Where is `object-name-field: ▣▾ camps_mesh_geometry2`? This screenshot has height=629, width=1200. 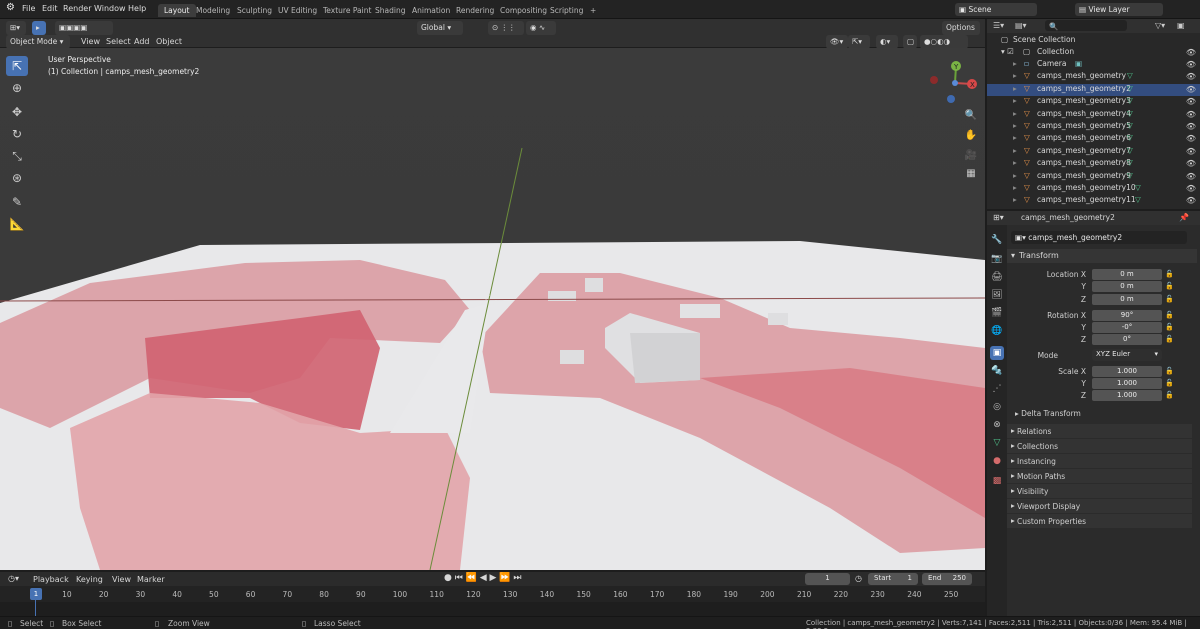 object-name-field: ▣▾ camps_mesh_geometry2 is located at coordinates (1099, 237).